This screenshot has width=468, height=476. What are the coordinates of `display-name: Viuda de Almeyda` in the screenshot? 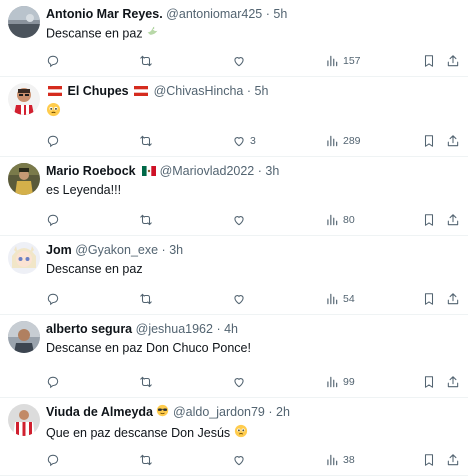 It's located at (99, 412).